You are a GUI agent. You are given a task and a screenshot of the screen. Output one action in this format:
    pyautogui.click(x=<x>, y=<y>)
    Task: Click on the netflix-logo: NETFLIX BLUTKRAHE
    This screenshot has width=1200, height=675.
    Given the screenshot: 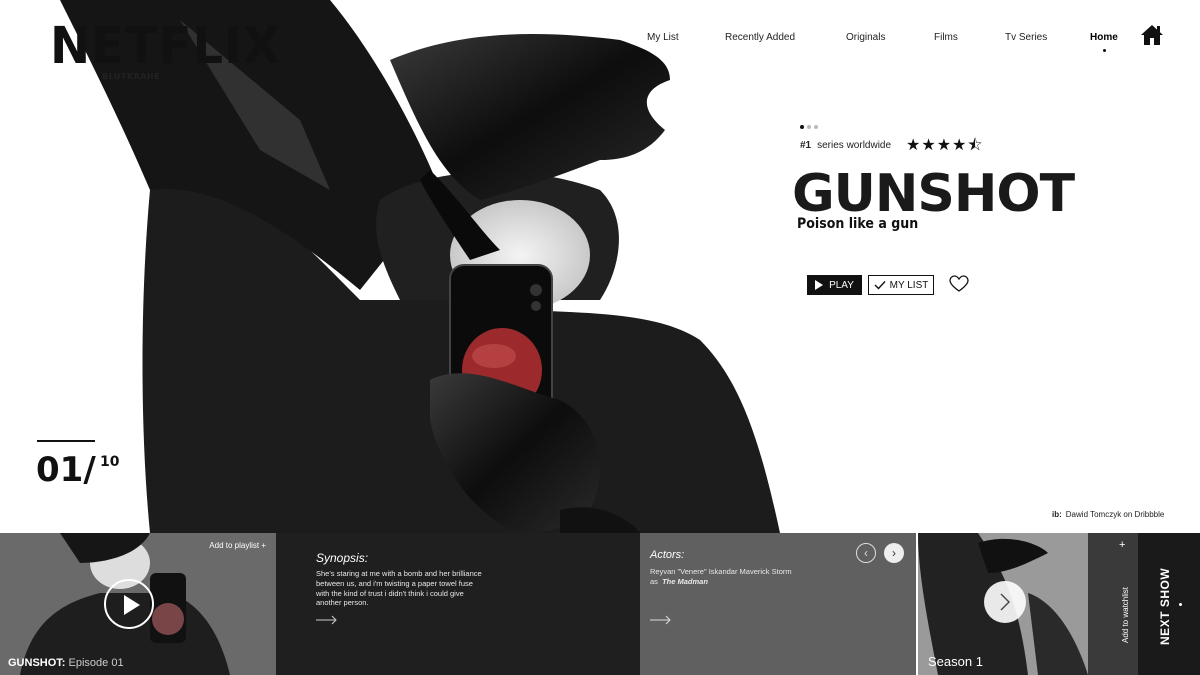 What is the action you would take?
    pyautogui.click(x=165, y=48)
    